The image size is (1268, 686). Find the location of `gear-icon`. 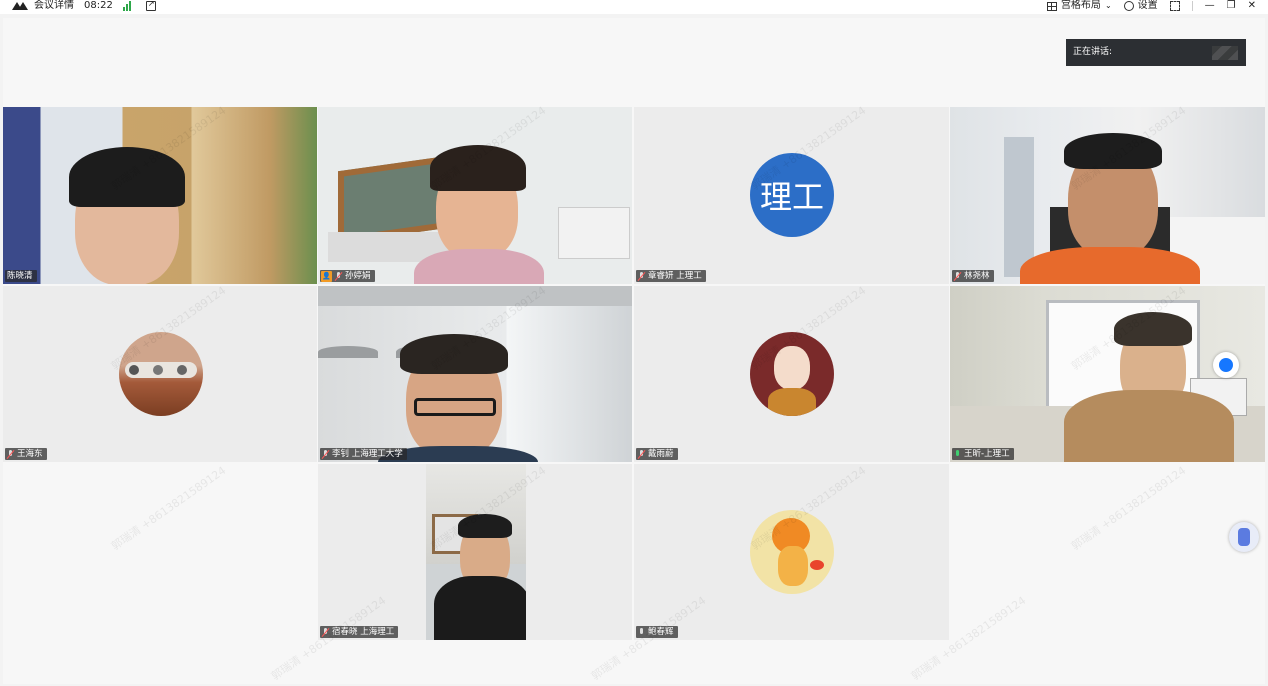

gear-icon is located at coordinates (1128, 6).